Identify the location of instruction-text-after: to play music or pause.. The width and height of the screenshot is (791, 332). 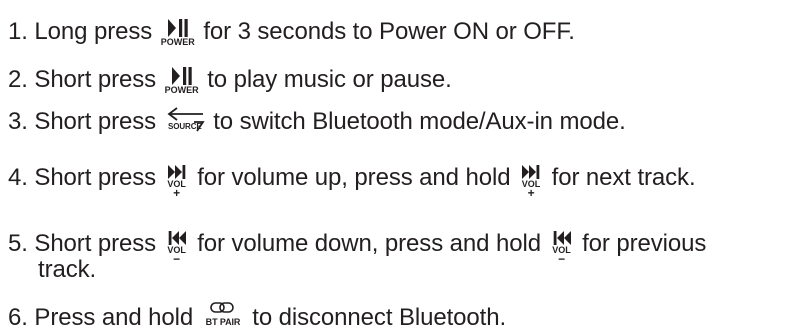
(329, 79).